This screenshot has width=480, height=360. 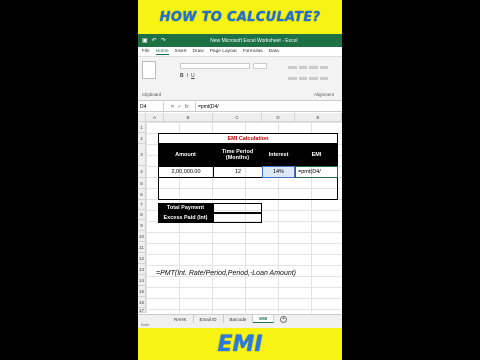 I want to click on column-header-d: D, so click(x=278, y=117).